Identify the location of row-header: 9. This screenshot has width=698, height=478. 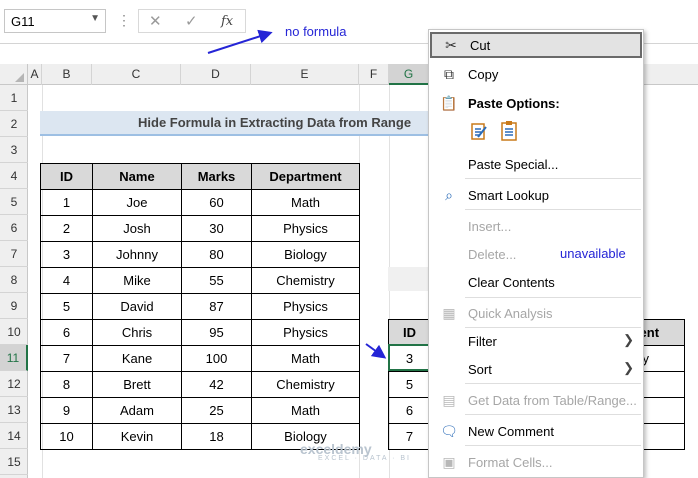
(14, 306).